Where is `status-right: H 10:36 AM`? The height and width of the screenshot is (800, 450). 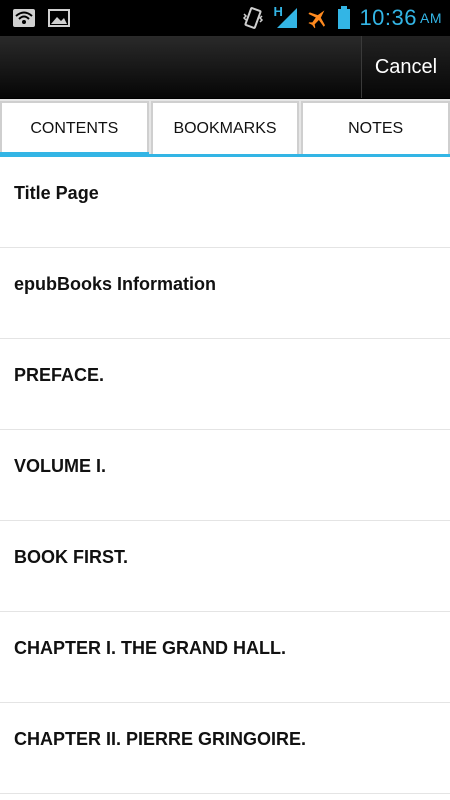 status-right: H 10:36 AM is located at coordinates (337, 17).